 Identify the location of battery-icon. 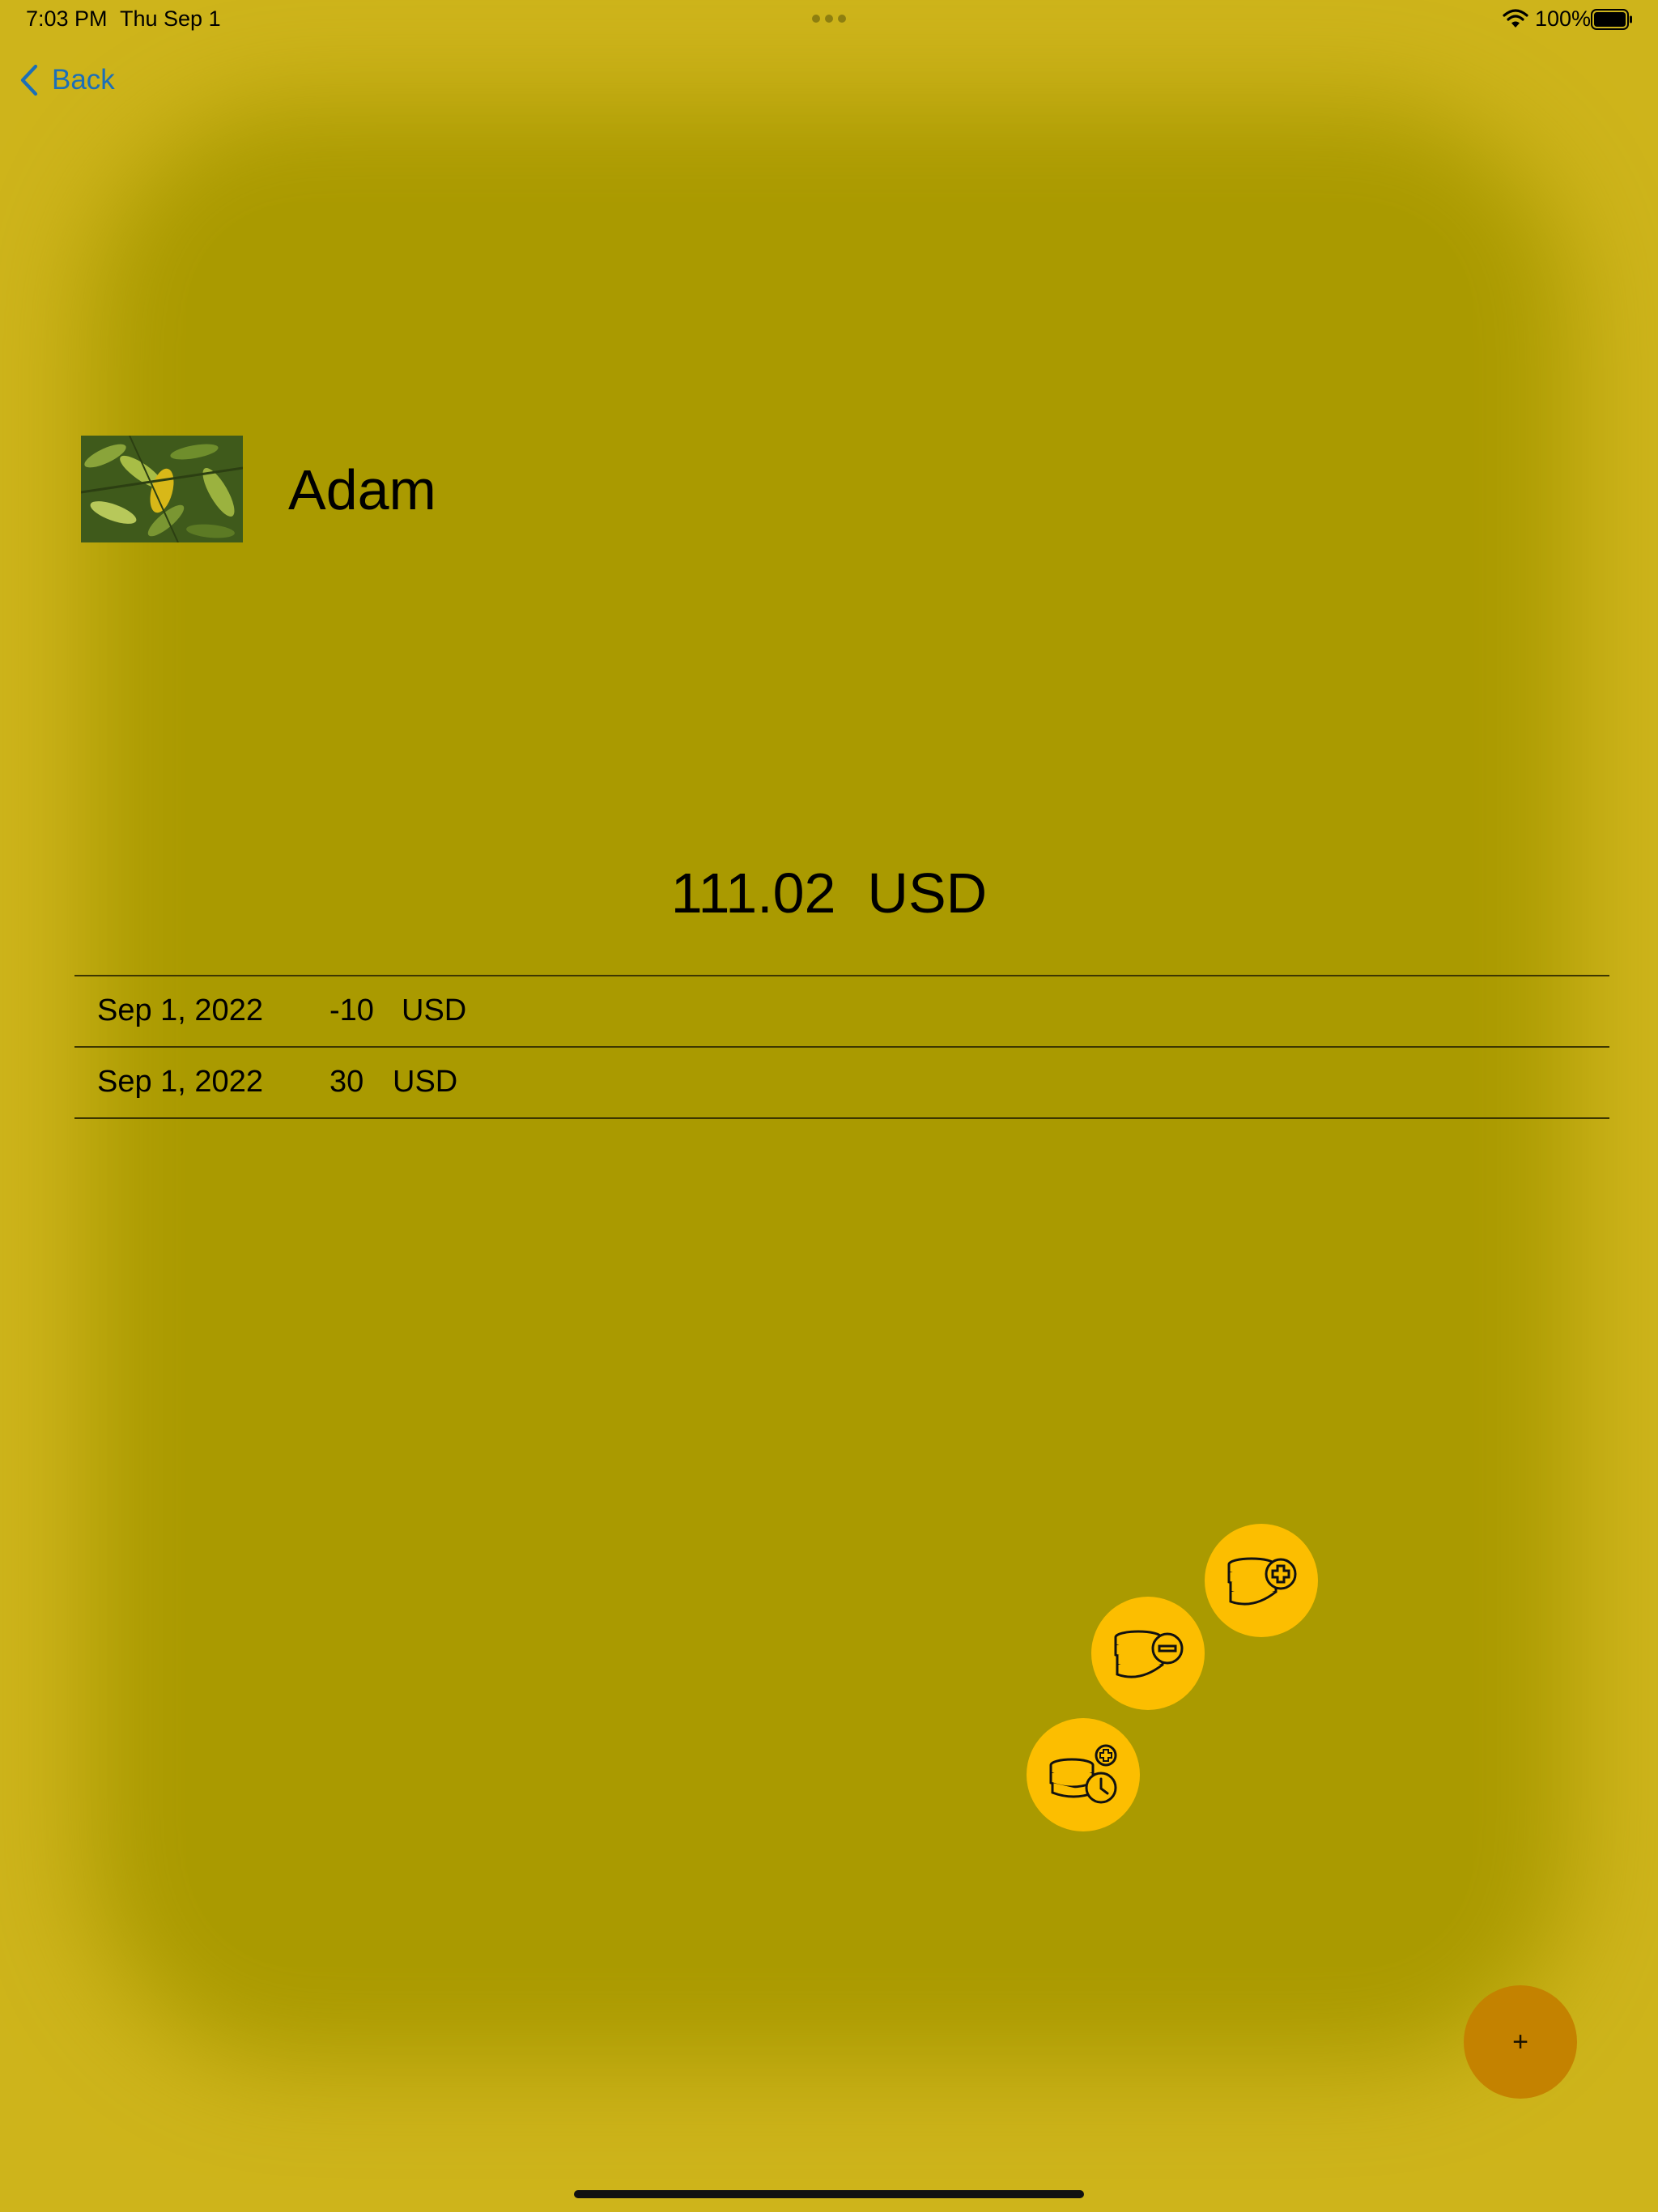
(1611, 19).